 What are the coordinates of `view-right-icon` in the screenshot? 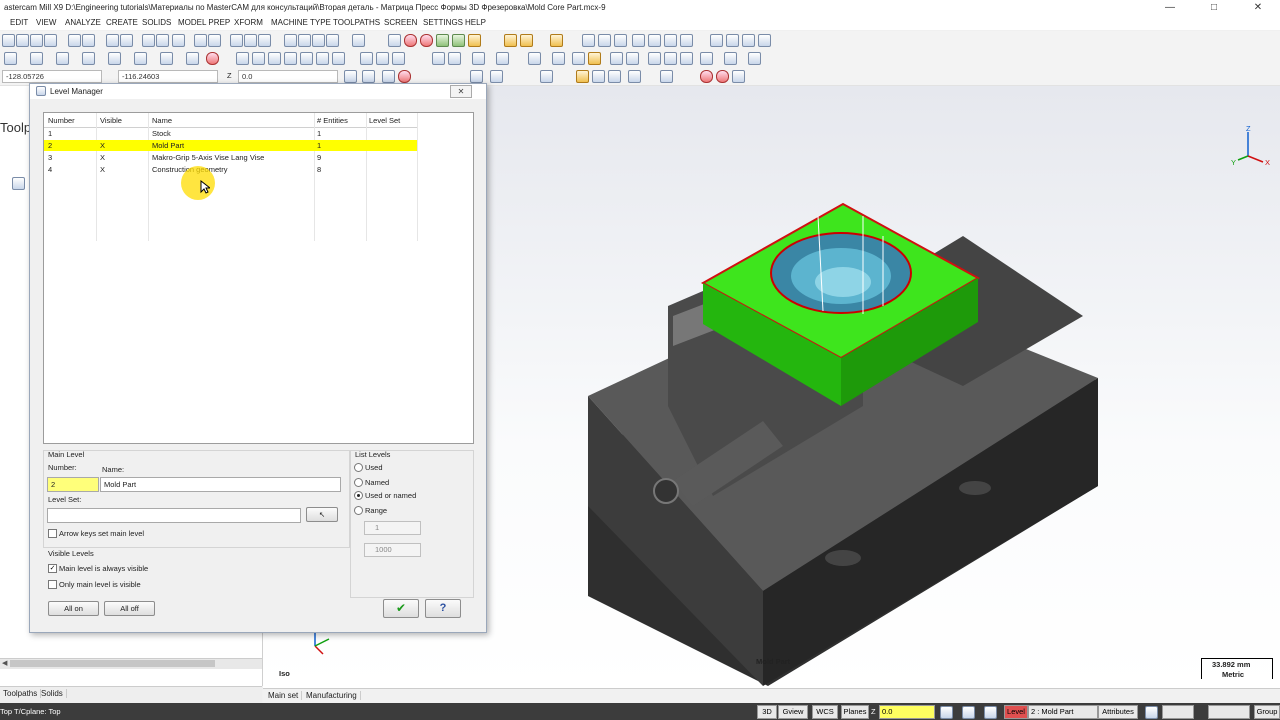 It's located at (318, 40).